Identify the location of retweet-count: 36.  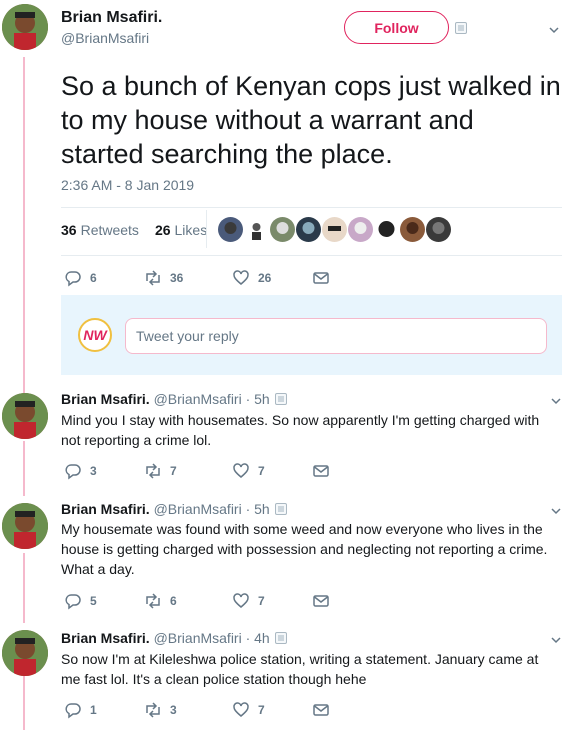
(177, 278).